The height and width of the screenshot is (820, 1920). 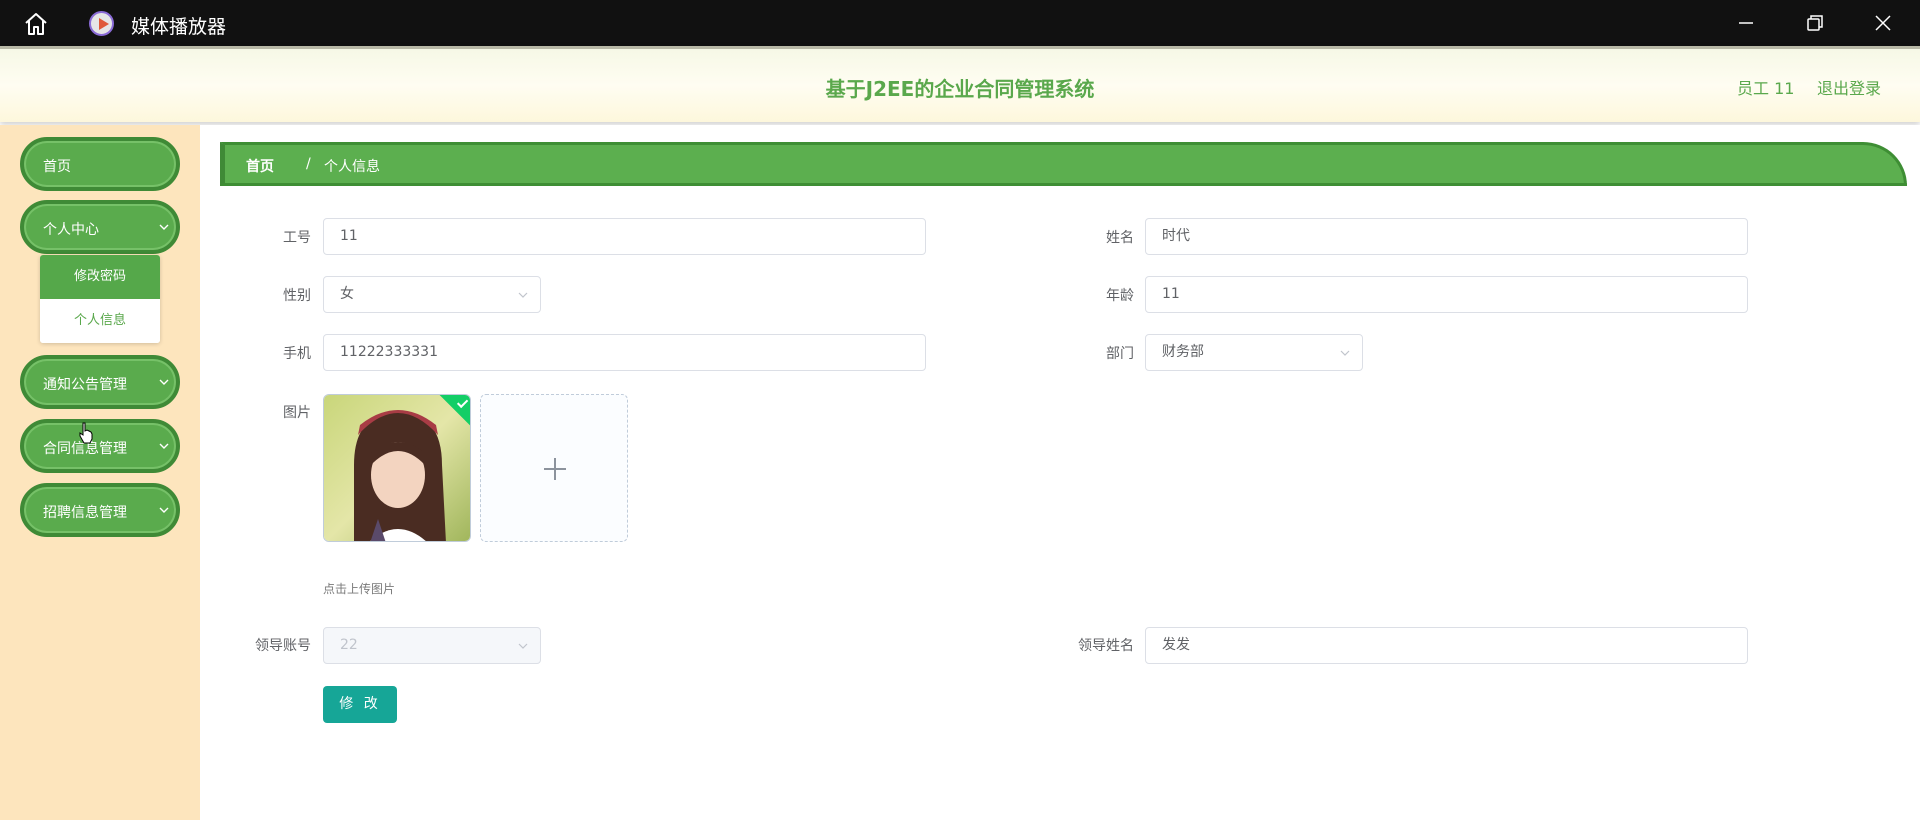 I want to click on photo-label: 图片, so click(x=297, y=413).